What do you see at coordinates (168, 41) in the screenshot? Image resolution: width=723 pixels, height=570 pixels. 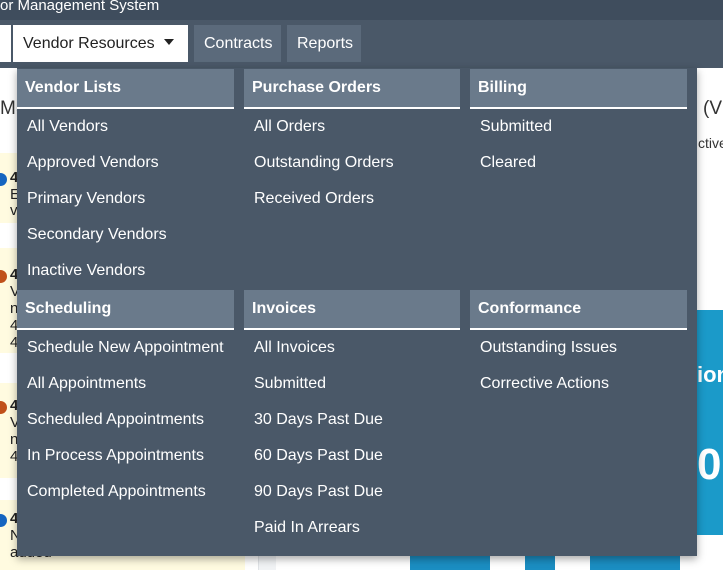 I see `caret-down-icon` at bounding box center [168, 41].